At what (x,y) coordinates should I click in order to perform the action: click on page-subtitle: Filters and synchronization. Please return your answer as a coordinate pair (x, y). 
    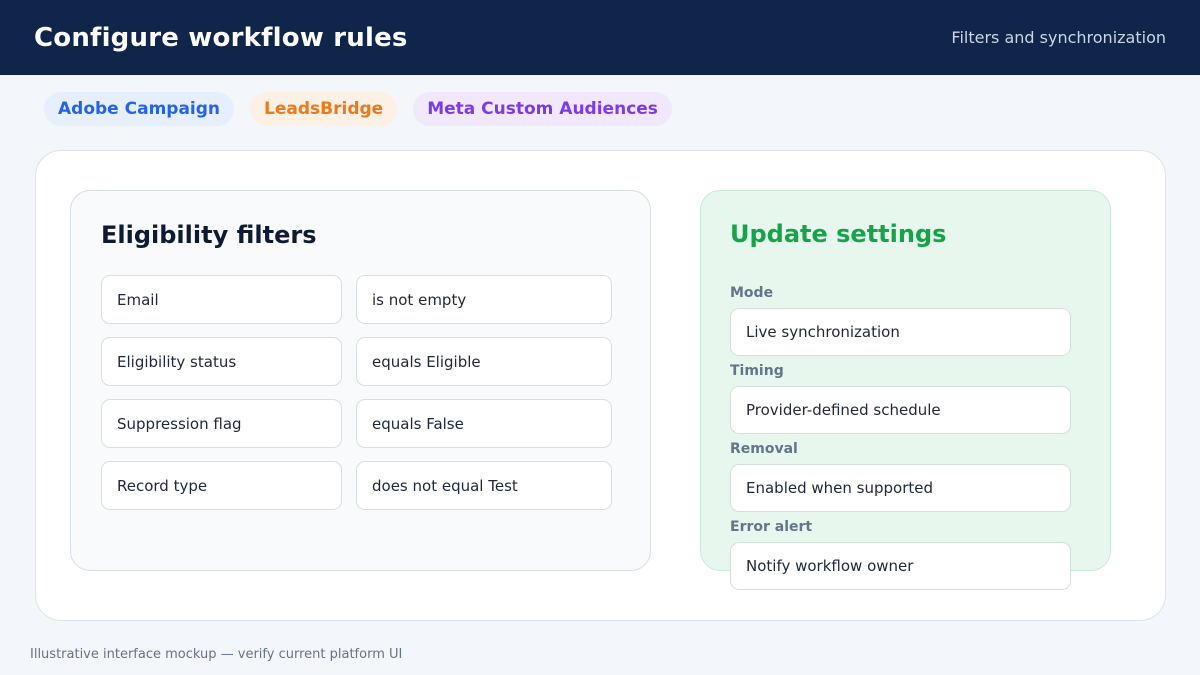
    Looking at the image, I should click on (1058, 37).